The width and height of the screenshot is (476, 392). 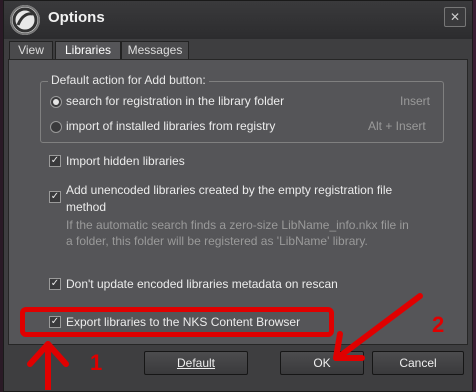 I want to click on annotation-step-2: 2, so click(x=438, y=324).